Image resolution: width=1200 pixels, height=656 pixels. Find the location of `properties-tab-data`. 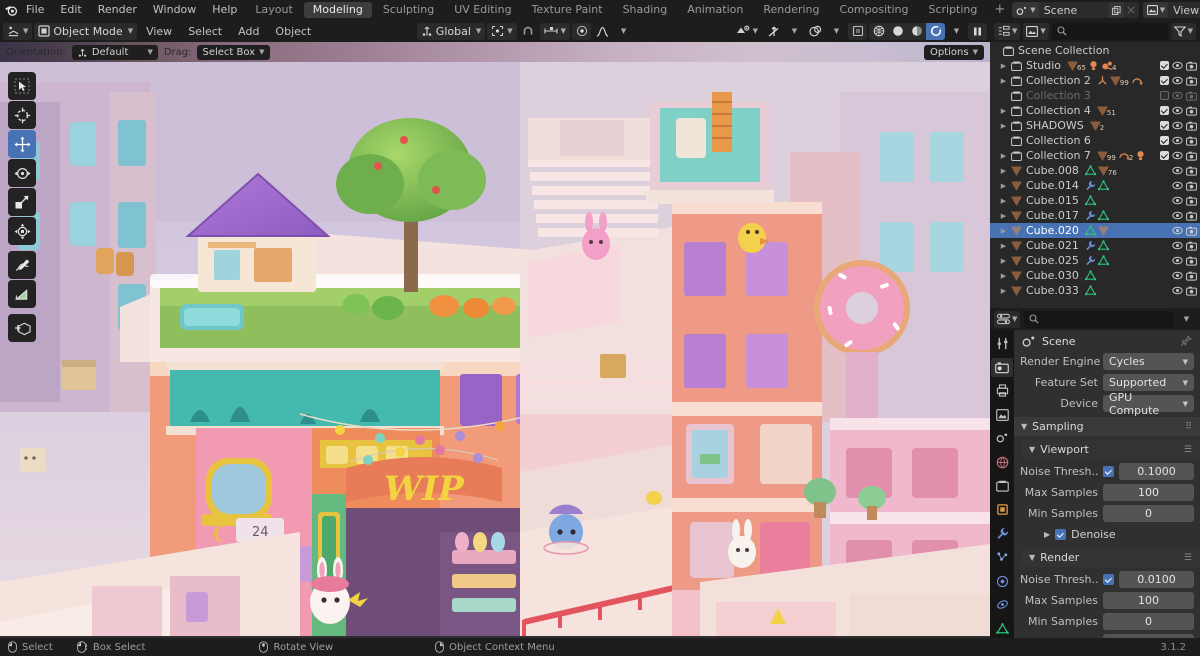

properties-tab-data is located at coordinates (1002, 628).